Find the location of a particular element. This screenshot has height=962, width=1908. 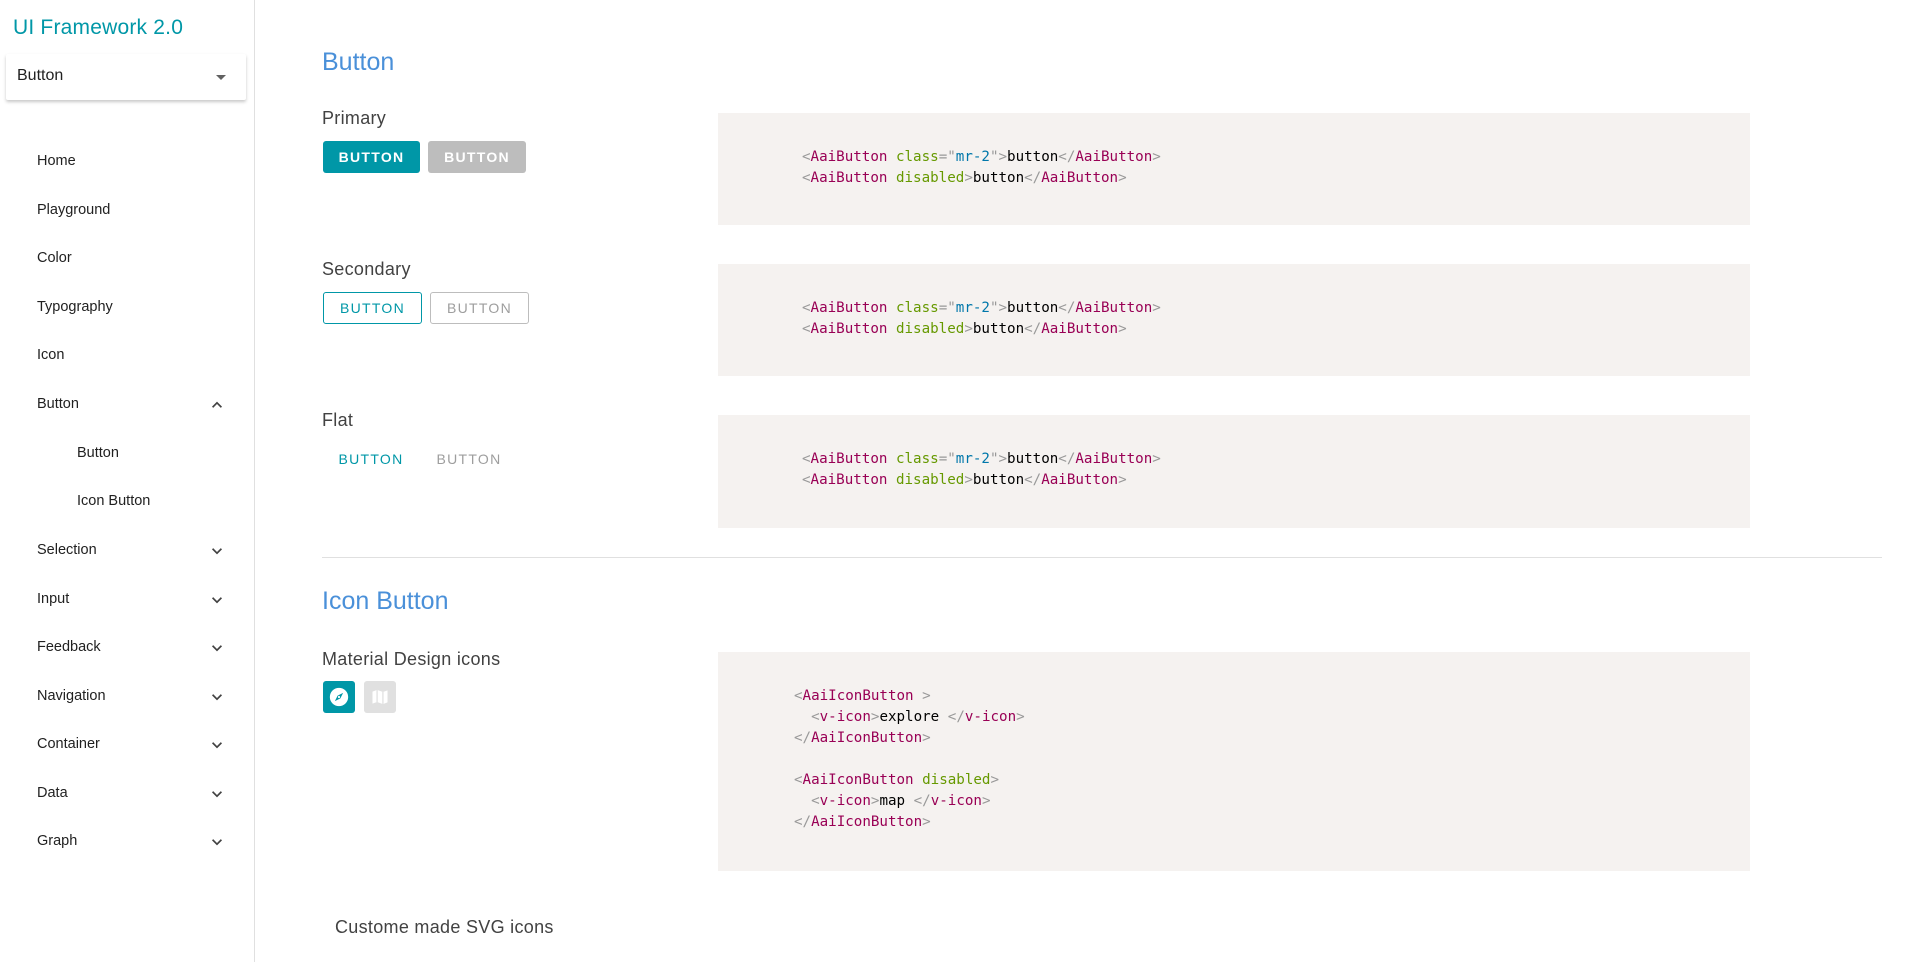

map-icon is located at coordinates (380, 697).